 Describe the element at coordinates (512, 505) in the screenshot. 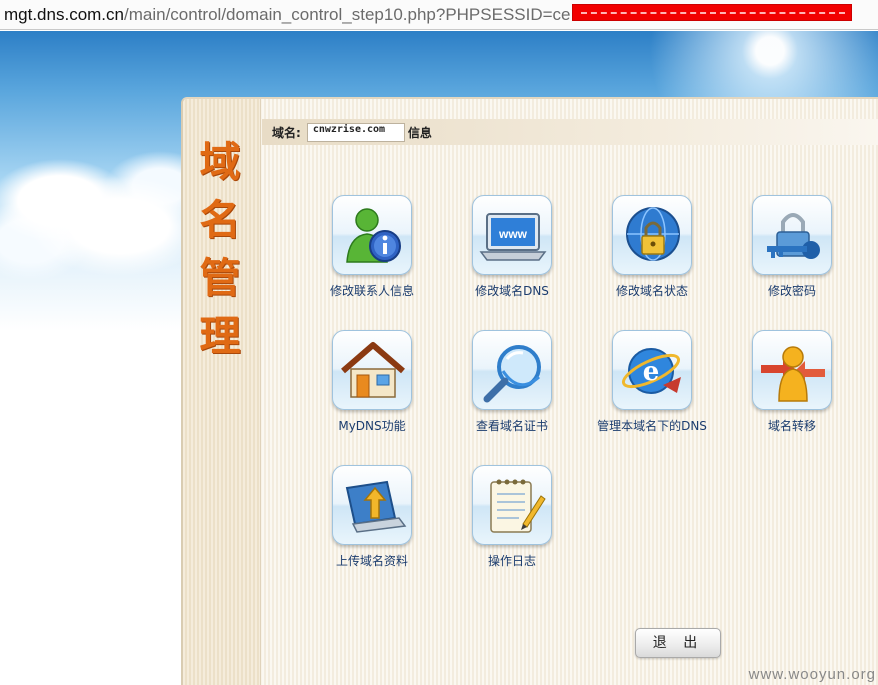

I see `notepad-icon` at that location.